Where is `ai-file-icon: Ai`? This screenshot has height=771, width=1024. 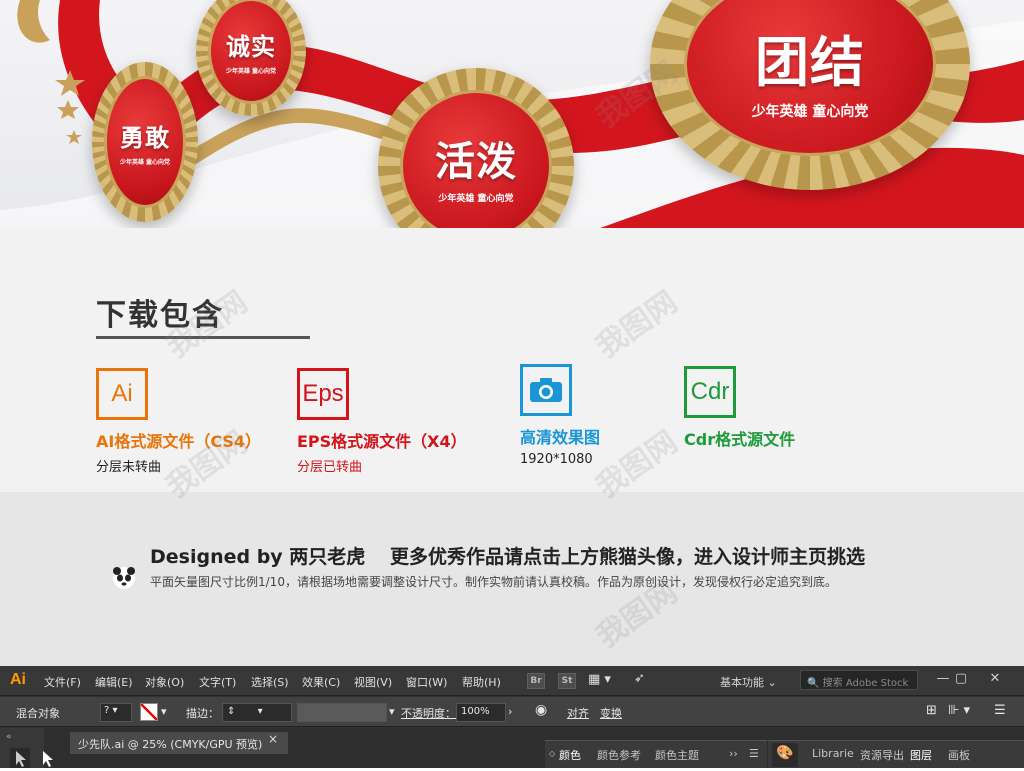
ai-file-icon: Ai is located at coordinates (122, 394).